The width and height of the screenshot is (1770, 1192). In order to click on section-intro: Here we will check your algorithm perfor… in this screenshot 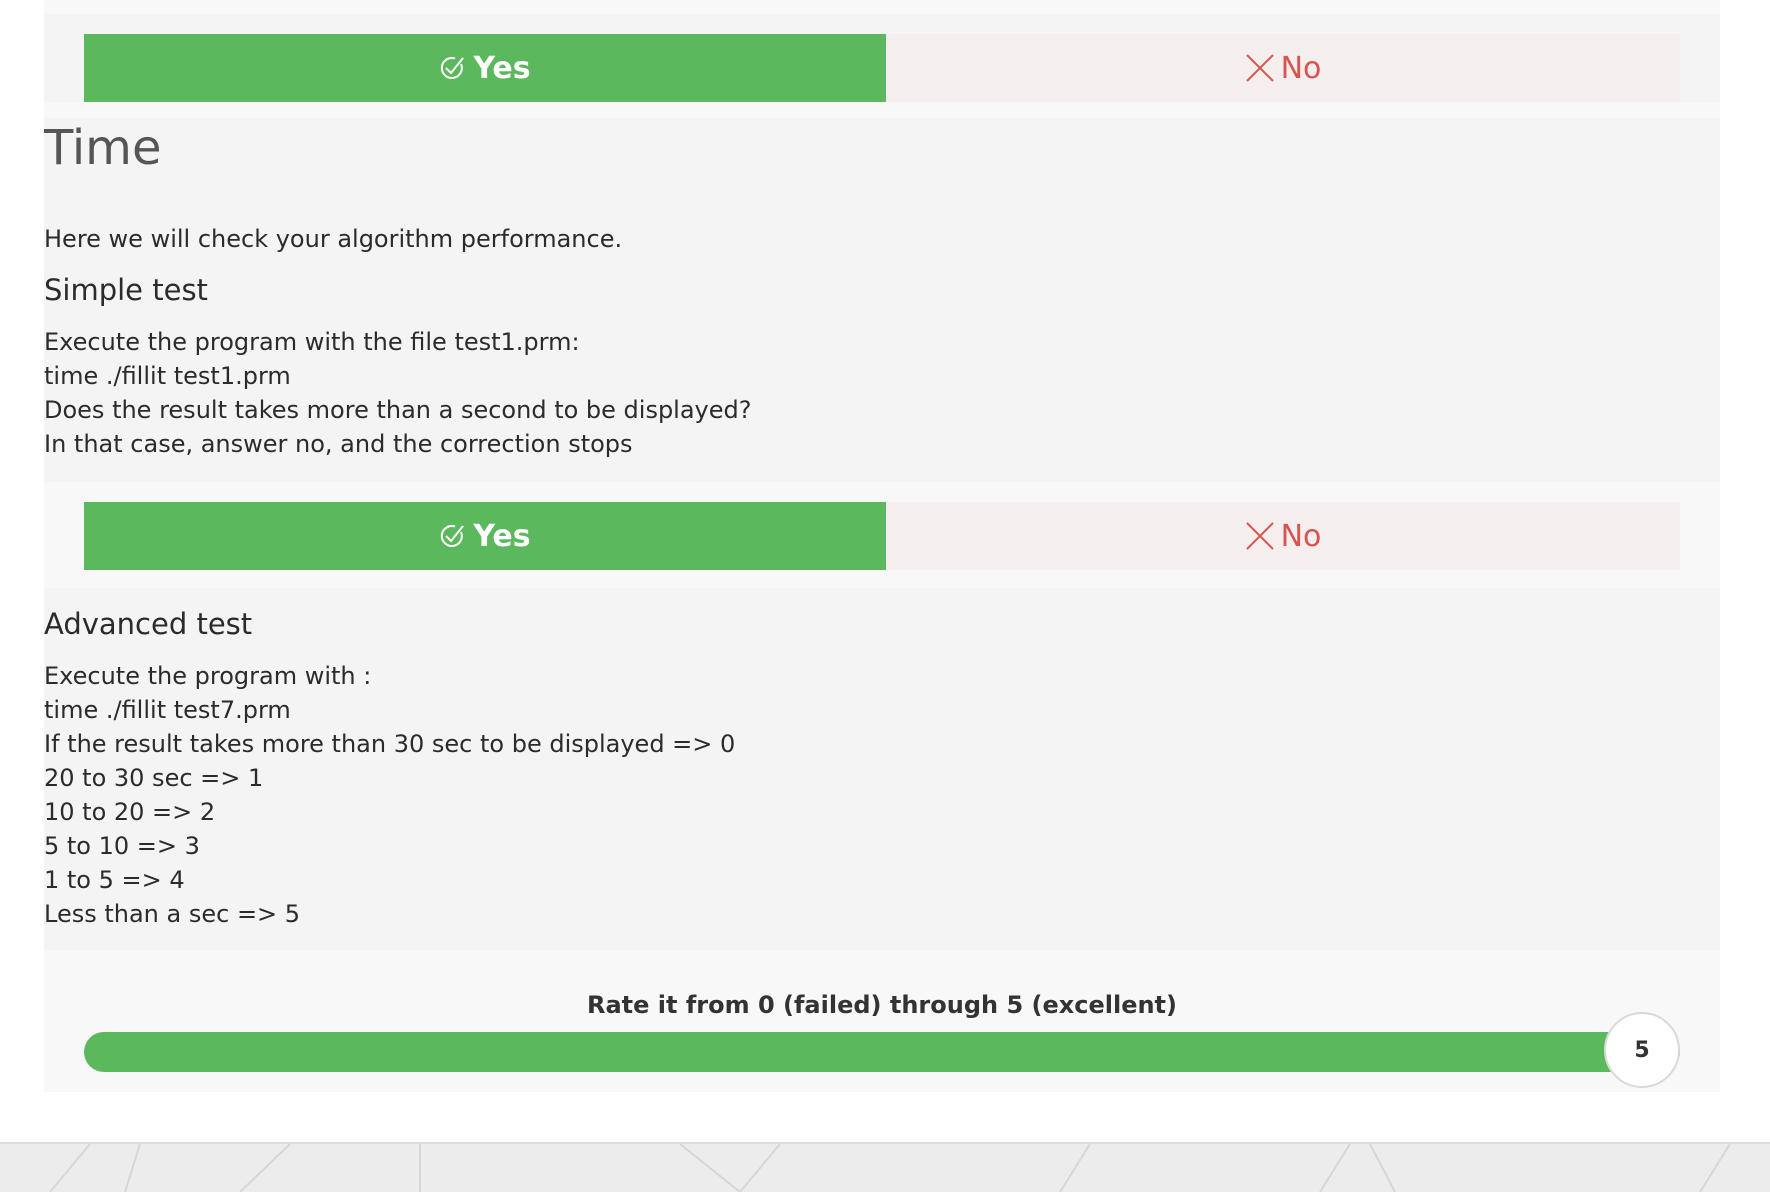, I will do `click(333, 239)`.